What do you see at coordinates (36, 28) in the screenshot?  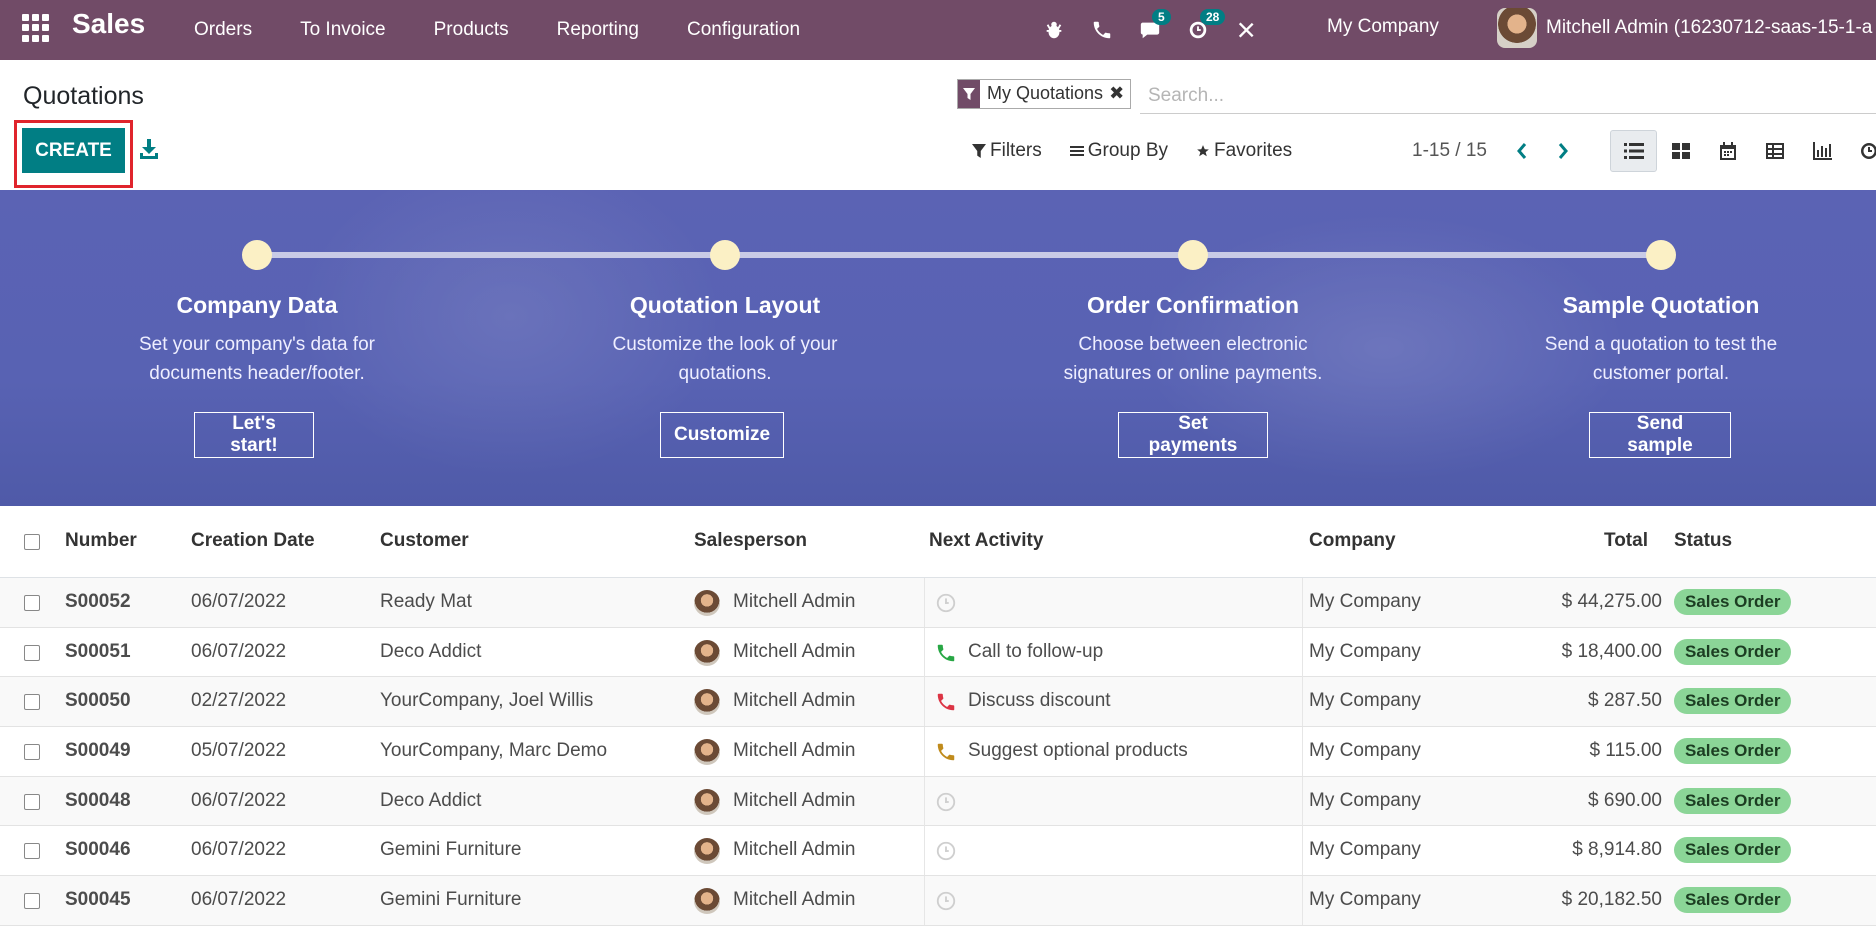 I see `apps-menu-icon` at bounding box center [36, 28].